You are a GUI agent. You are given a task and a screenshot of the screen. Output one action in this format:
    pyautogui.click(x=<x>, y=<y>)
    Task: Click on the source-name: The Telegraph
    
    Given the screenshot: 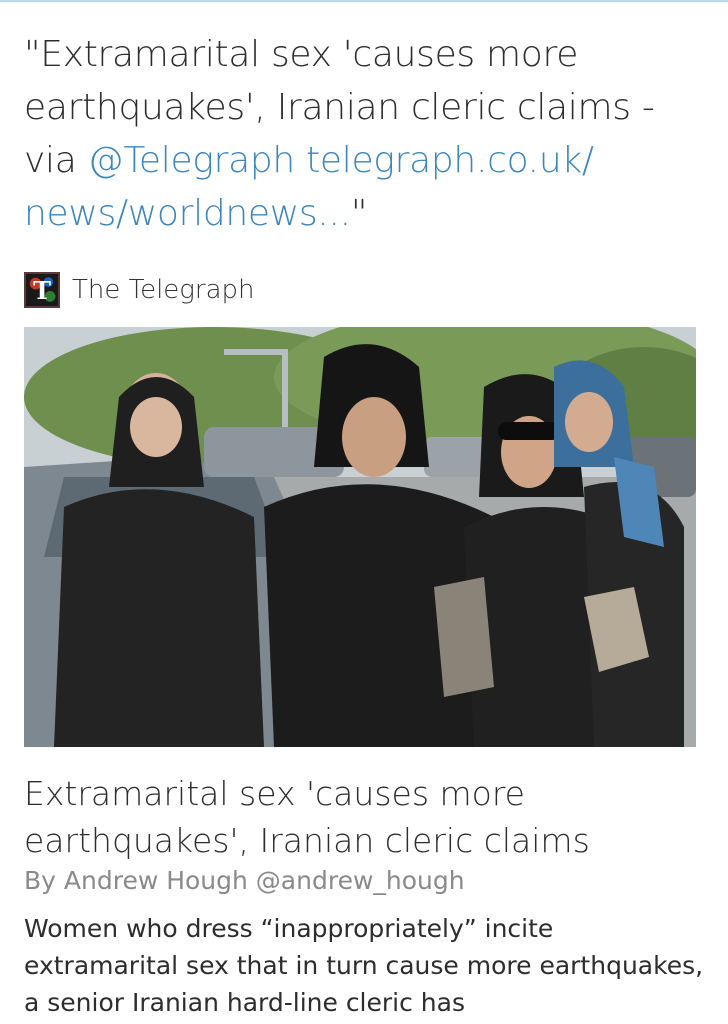 What is the action you would take?
    pyautogui.click(x=163, y=290)
    